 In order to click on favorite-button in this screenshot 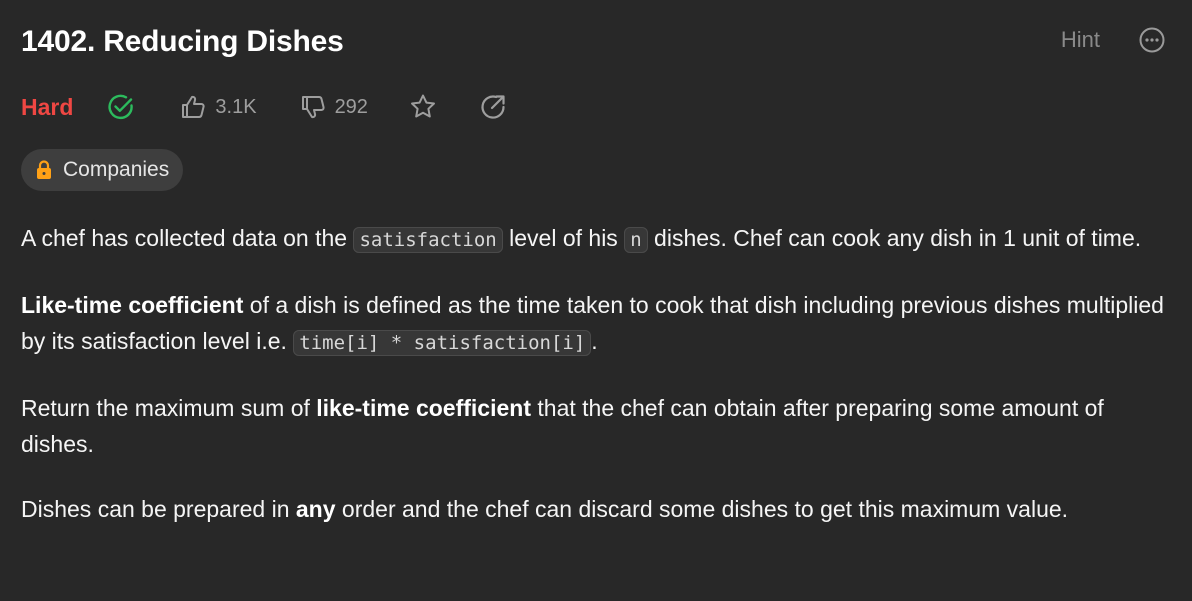, I will do `click(423, 107)`.